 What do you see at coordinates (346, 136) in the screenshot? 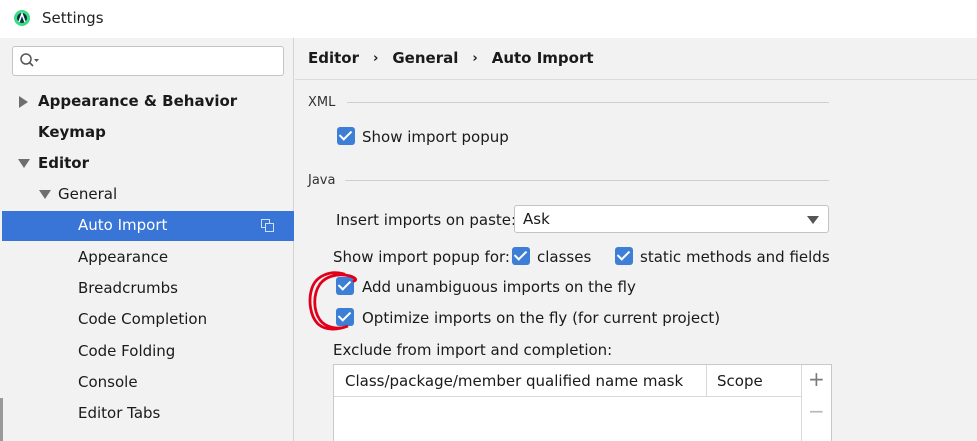
I see `show-import-popup-xml-checkbox` at bounding box center [346, 136].